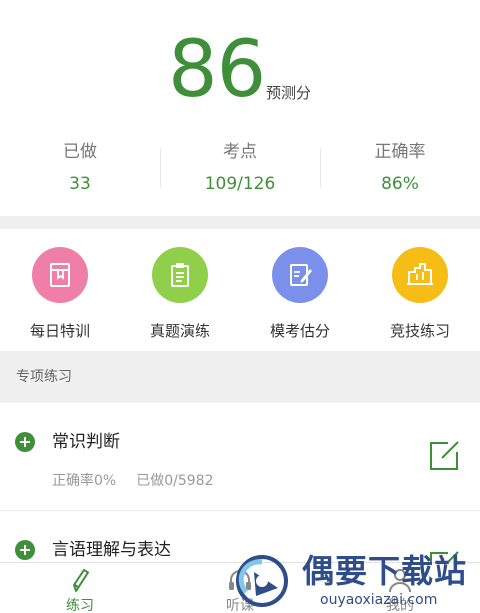 The width and height of the screenshot is (480, 613). Describe the element at coordinates (240, 152) in the screenshot. I see `stat-points-label: 考点` at that location.